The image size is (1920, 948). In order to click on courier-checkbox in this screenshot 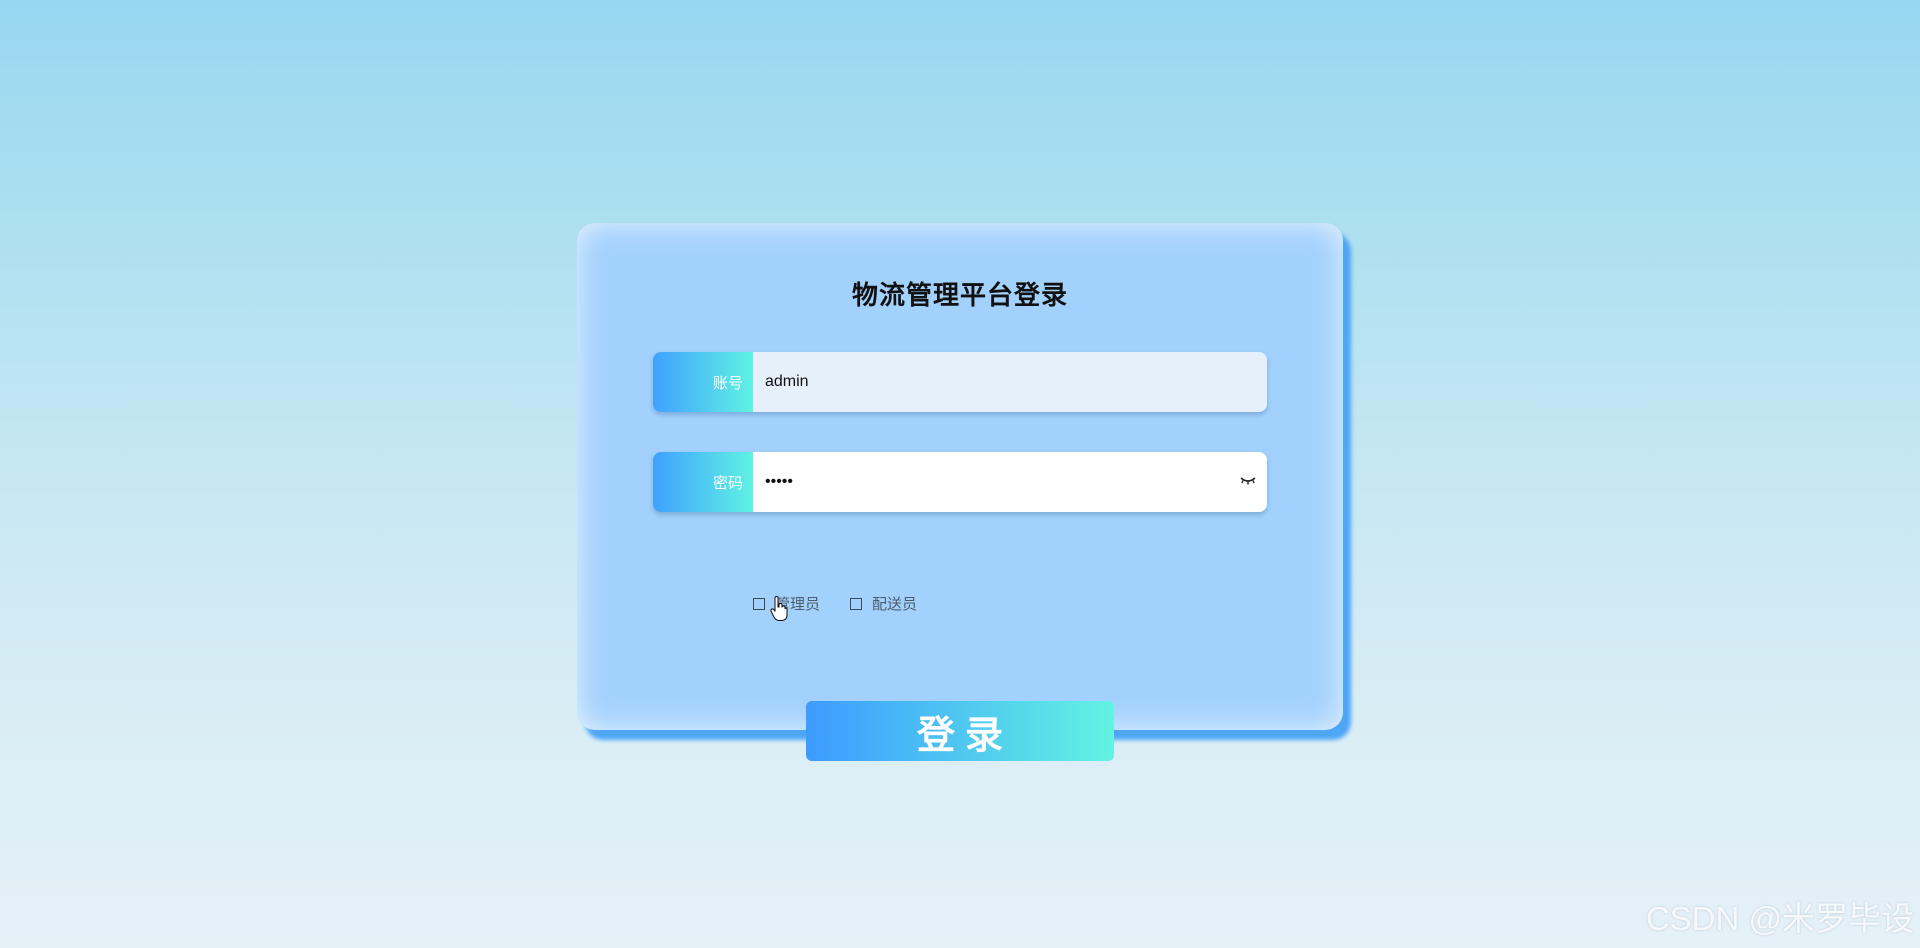, I will do `click(856, 603)`.